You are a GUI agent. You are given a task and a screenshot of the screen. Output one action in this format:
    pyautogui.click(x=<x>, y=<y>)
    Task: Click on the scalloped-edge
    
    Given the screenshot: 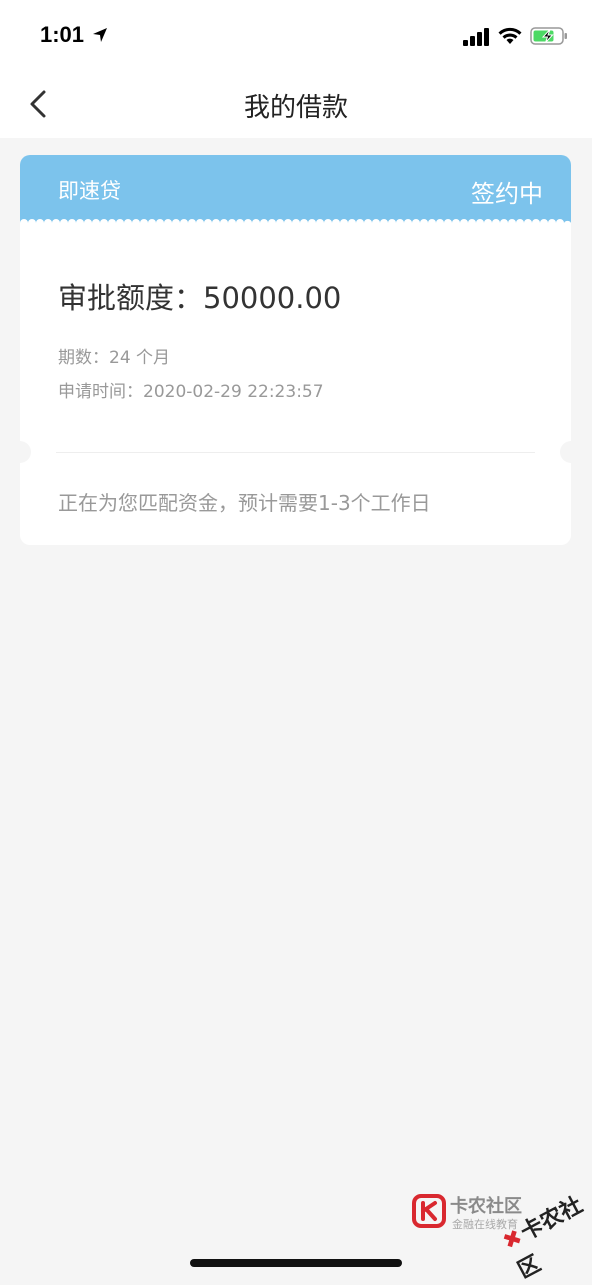 What is the action you would take?
    pyautogui.click(x=295, y=223)
    